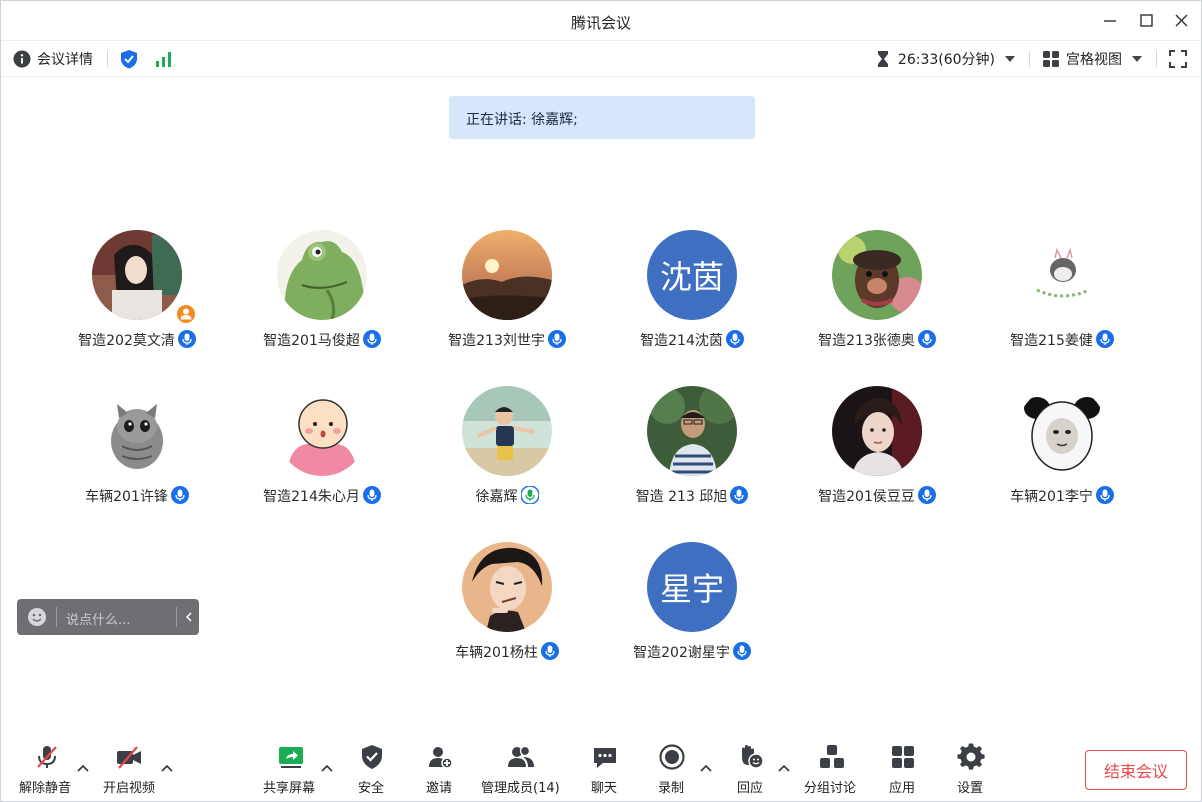 The image size is (1202, 802). I want to click on participant-name-text: 智造214朱心月, so click(311, 497).